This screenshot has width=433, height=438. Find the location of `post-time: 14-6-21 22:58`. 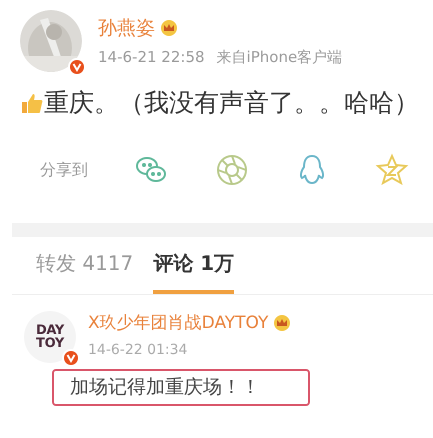

post-time: 14-6-21 22:58 is located at coordinates (151, 57).